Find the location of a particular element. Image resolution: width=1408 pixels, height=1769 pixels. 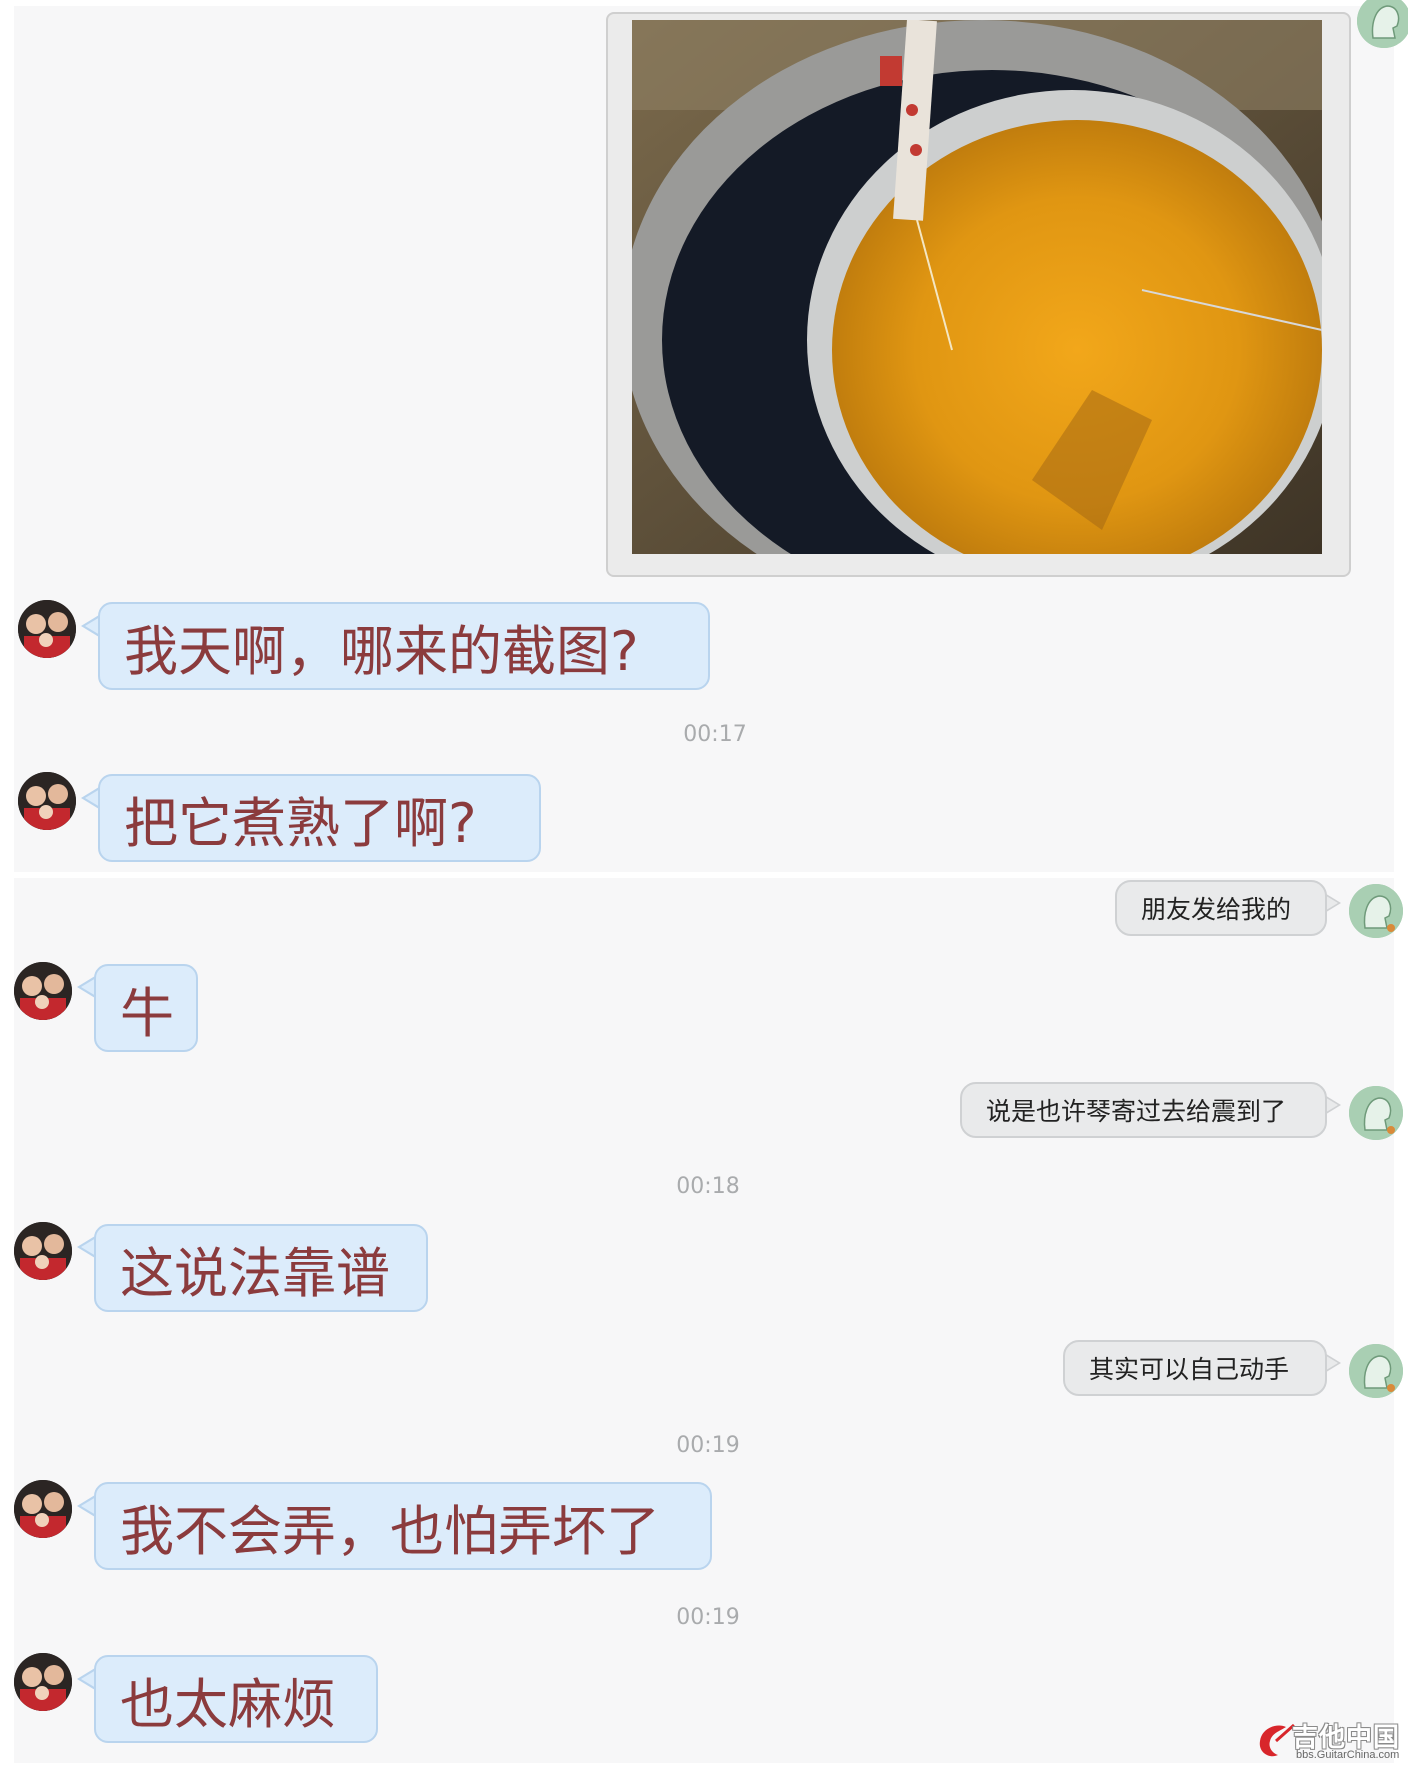

outgoing-message-bubble: 说是也许琴寄过去给震到了 is located at coordinates (1143, 1110).